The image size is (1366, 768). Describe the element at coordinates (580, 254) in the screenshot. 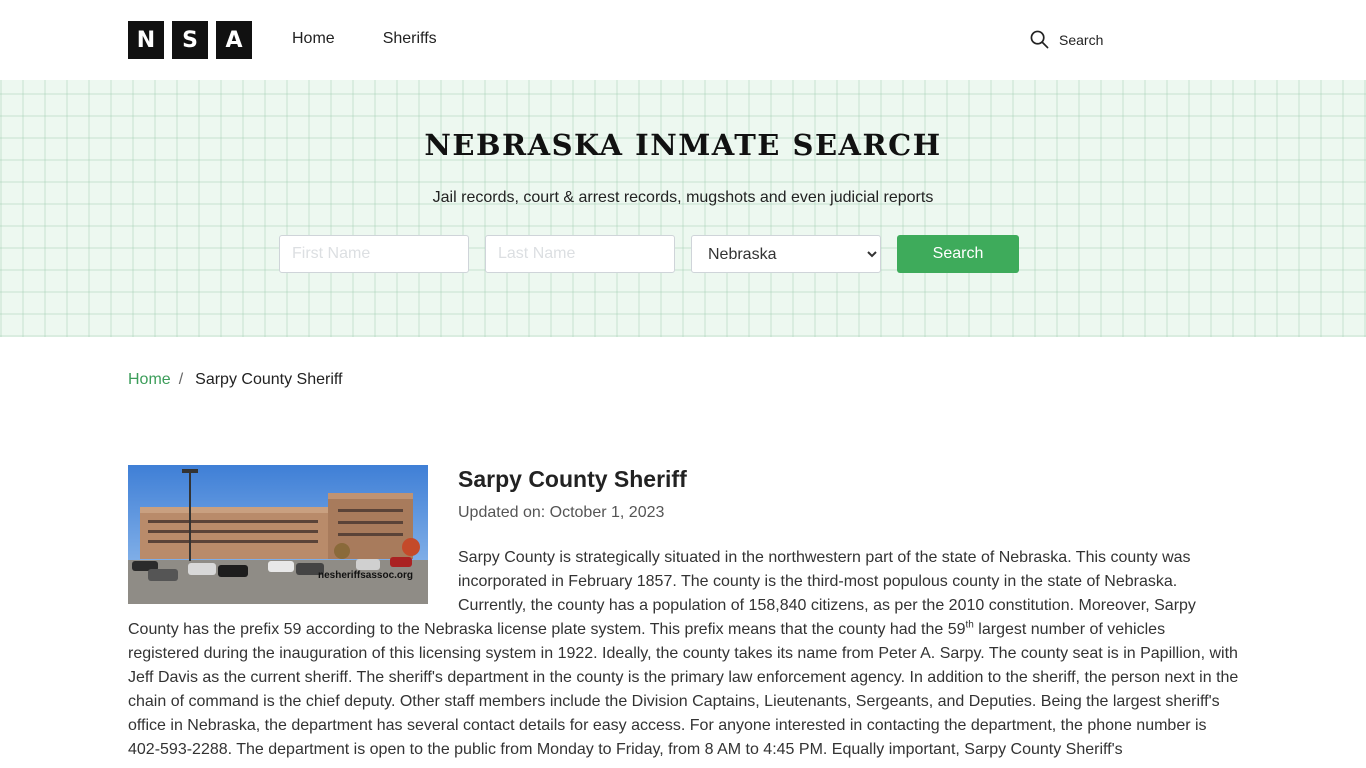

I see `last-name-input` at that location.